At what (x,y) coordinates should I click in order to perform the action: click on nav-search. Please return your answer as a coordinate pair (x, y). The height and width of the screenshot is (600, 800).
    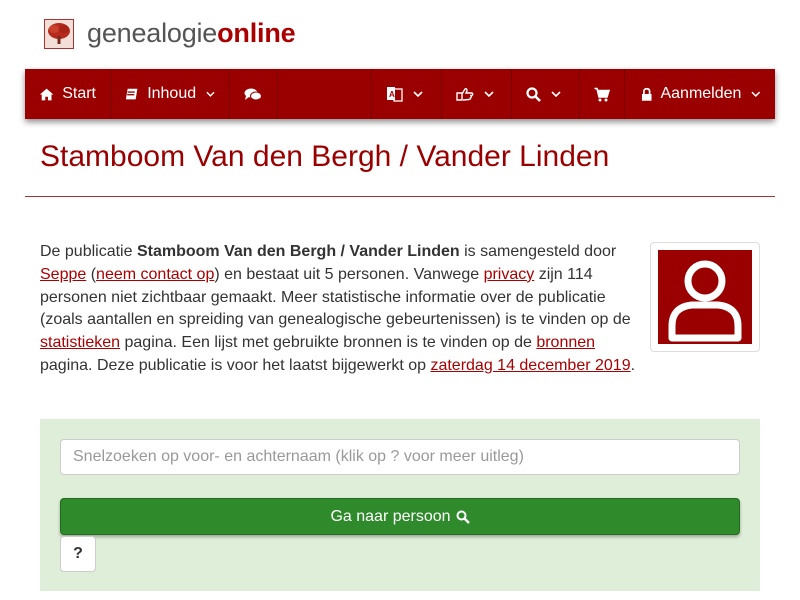
    Looking at the image, I should click on (546, 94).